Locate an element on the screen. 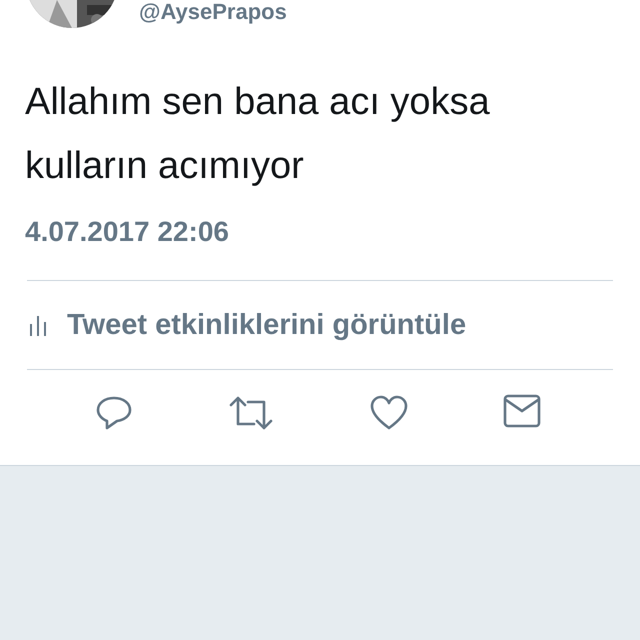  tweet-timestamp: 4.07.2017 22:06 is located at coordinates (127, 232).